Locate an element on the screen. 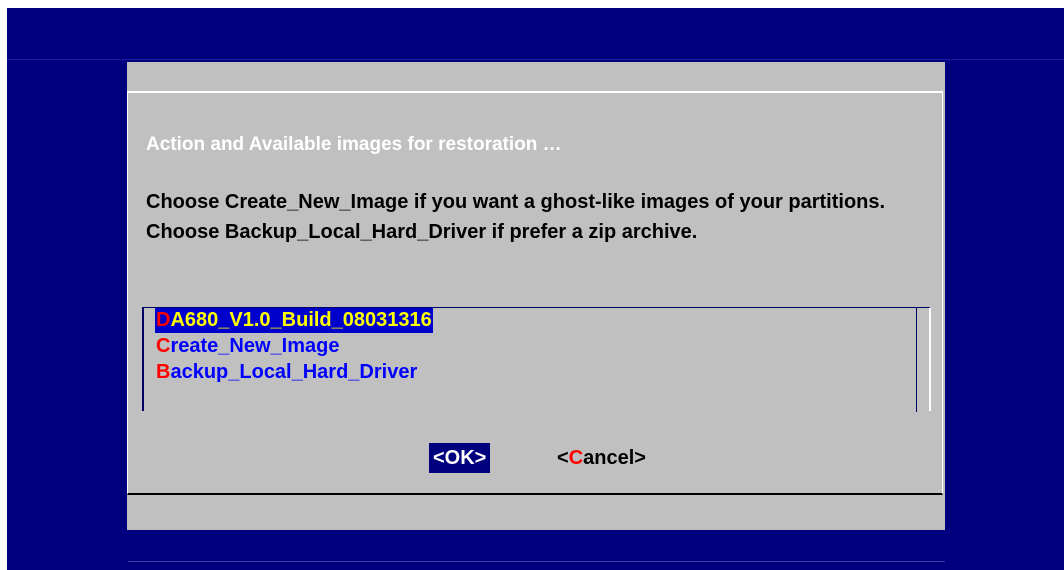 The image size is (1064, 570). bottom-divider is located at coordinates (536, 561).